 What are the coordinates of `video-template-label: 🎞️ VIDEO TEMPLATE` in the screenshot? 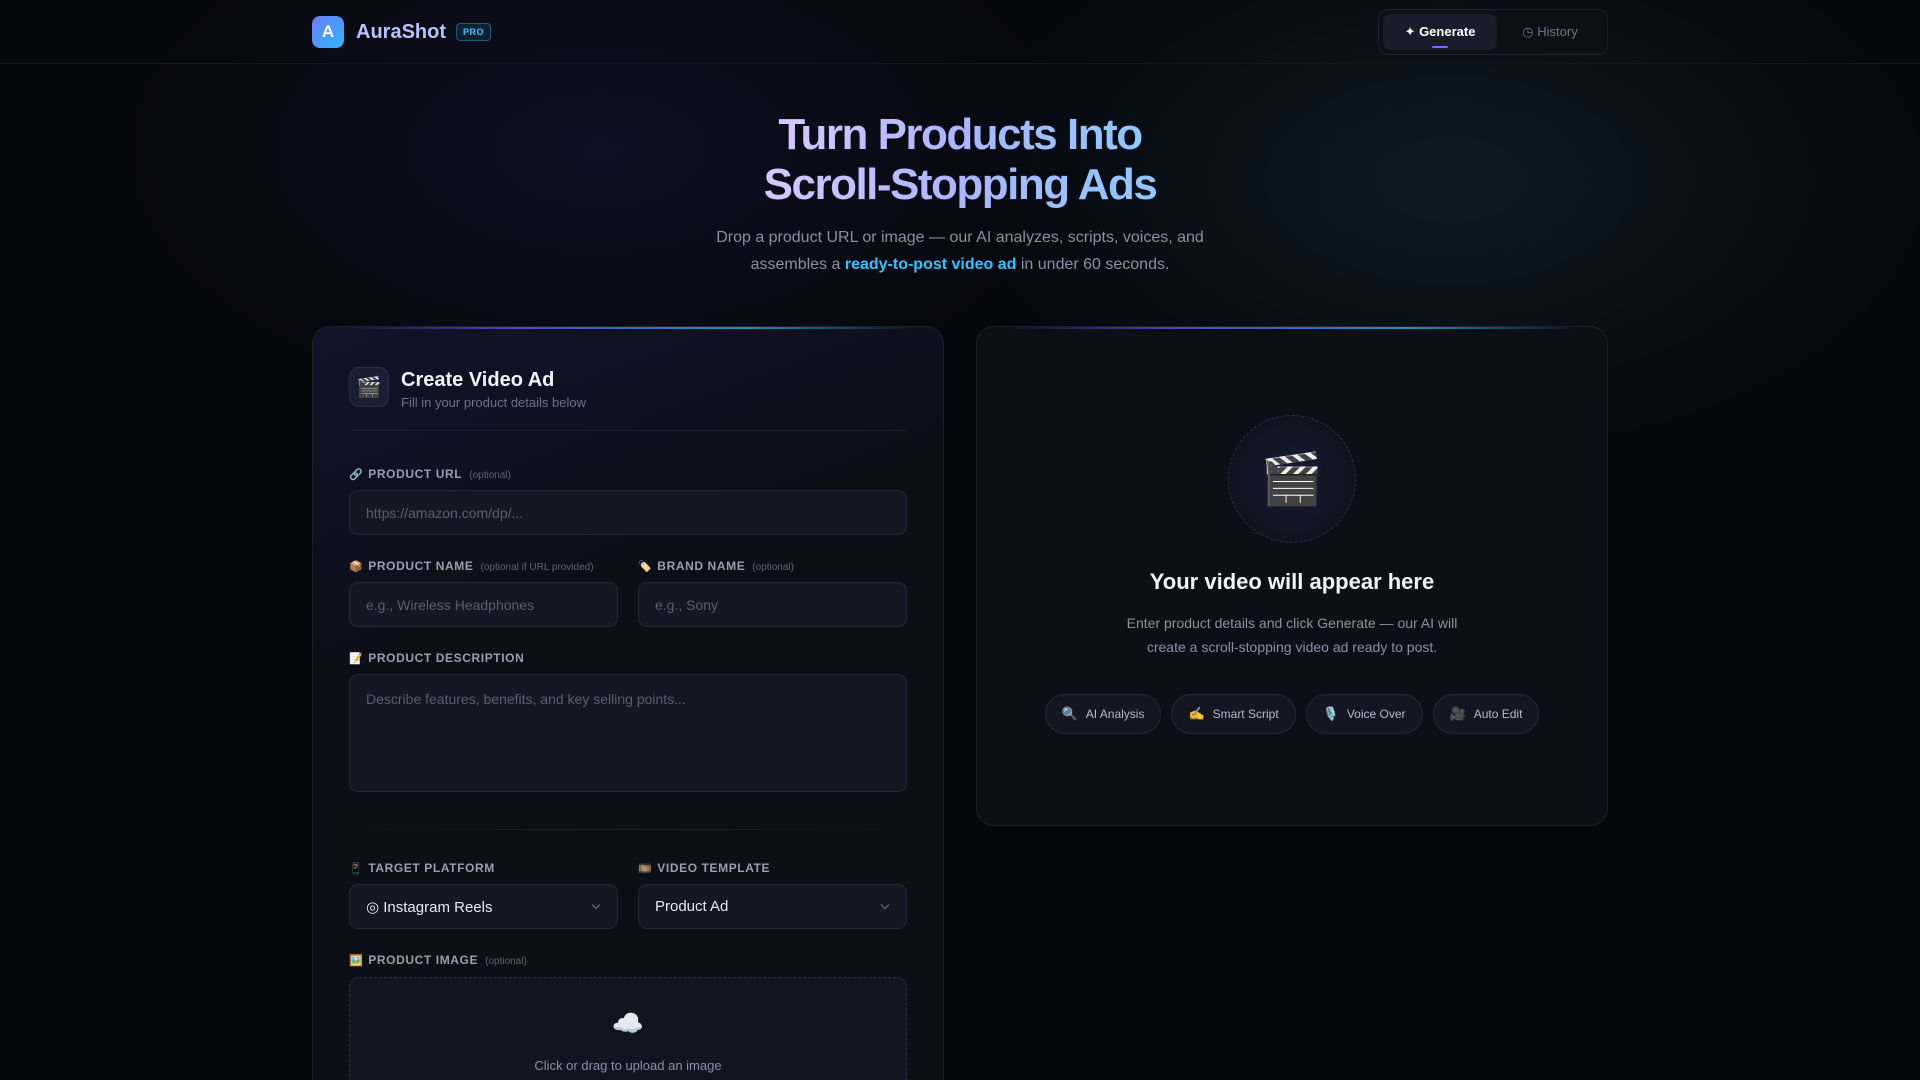 It's located at (704, 868).